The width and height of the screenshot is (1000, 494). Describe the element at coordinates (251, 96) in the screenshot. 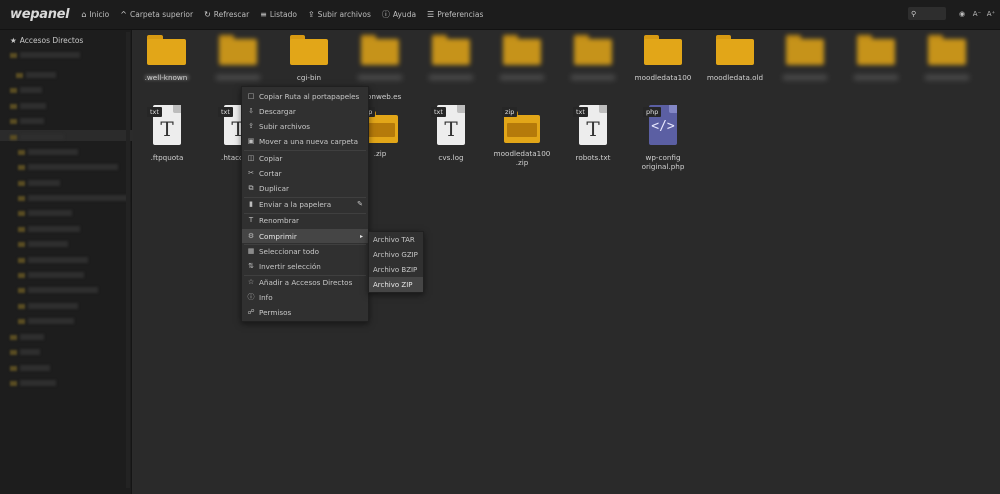

I see `clipboard-icon: □` at that location.